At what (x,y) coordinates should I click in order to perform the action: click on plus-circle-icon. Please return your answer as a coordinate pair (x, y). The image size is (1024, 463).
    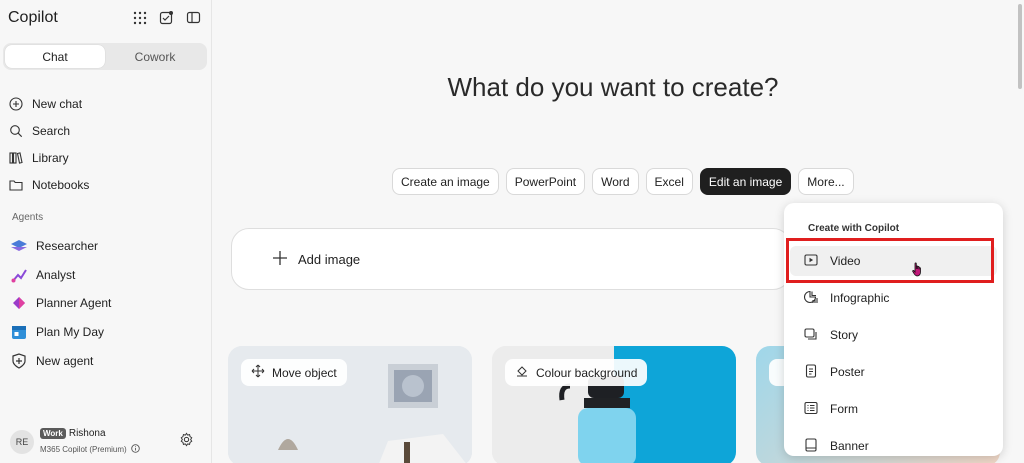
    Looking at the image, I should click on (16, 104).